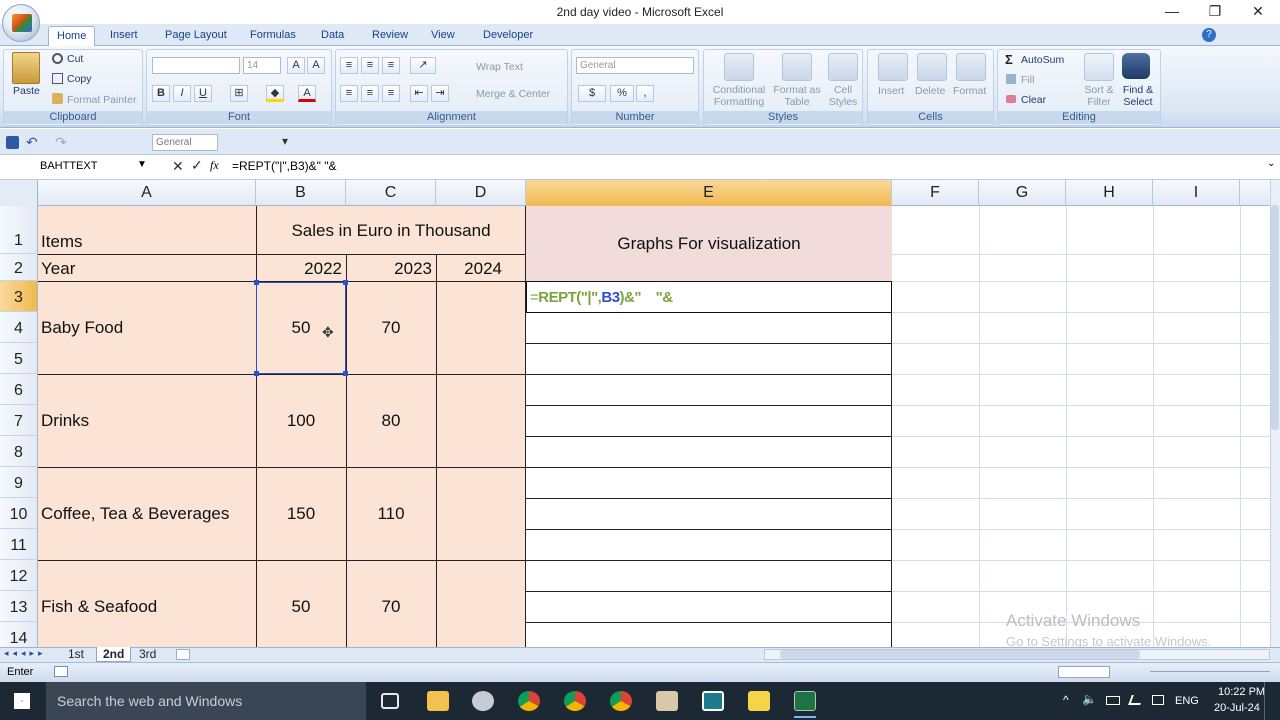 The height and width of the screenshot is (720, 1280). What do you see at coordinates (19, 267) in the screenshot?
I see `row-header-2: 2` at bounding box center [19, 267].